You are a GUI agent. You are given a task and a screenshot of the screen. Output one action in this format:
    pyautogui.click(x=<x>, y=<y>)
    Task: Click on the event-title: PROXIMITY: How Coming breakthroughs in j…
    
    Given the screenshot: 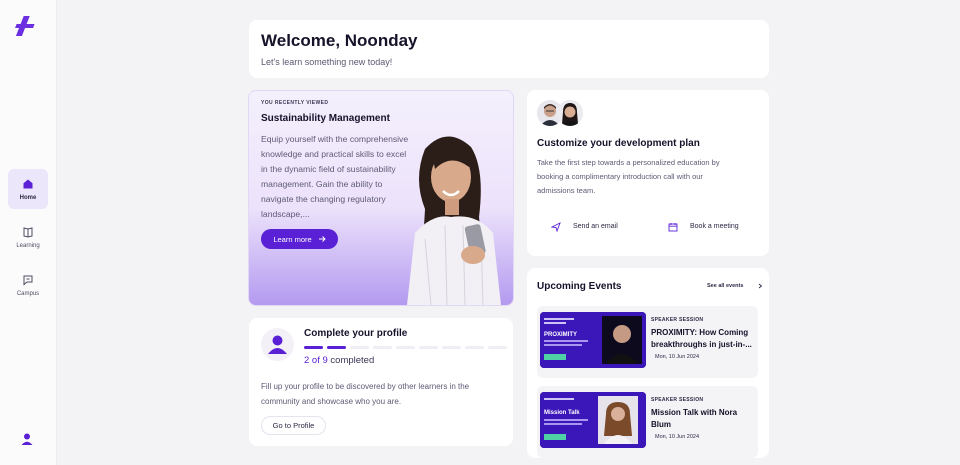 What is the action you would take?
    pyautogui.click(x=701, y=338)
    